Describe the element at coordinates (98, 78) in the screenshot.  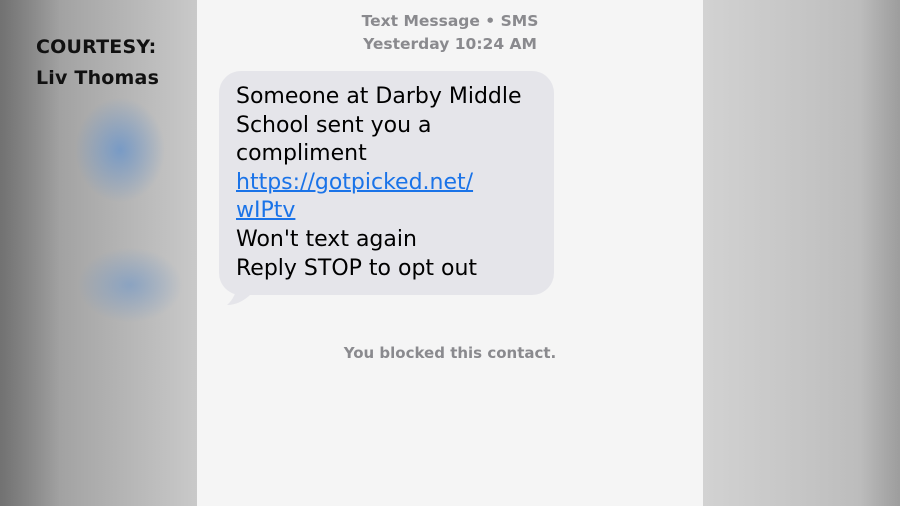
I see `courtesy-name: Liv Thomas` at that location.